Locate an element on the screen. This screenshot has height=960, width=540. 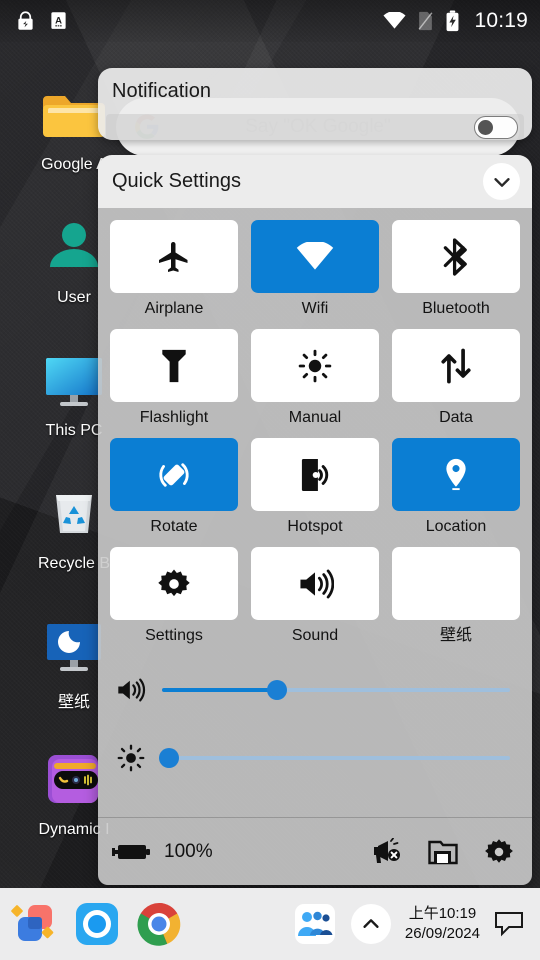
taskbar-cortana-icon is located at coordinates (97, 924).